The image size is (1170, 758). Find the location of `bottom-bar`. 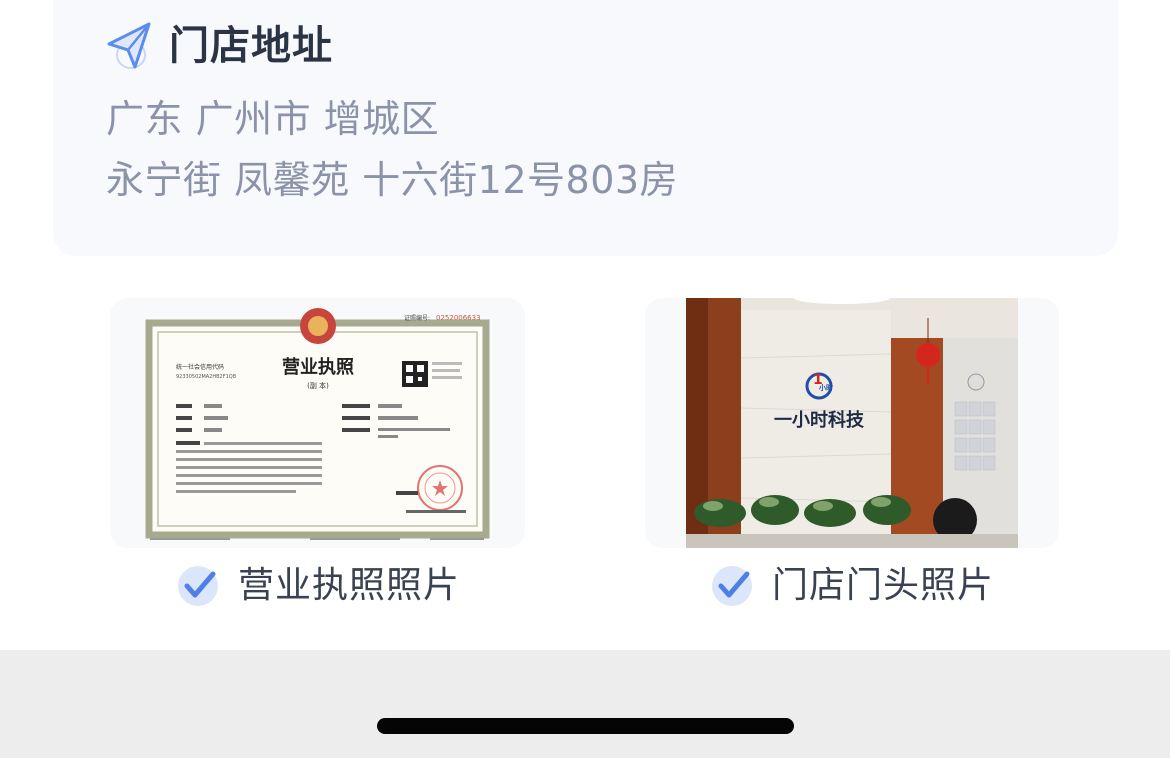

bottom-bar is located at coordinates (585, 704).